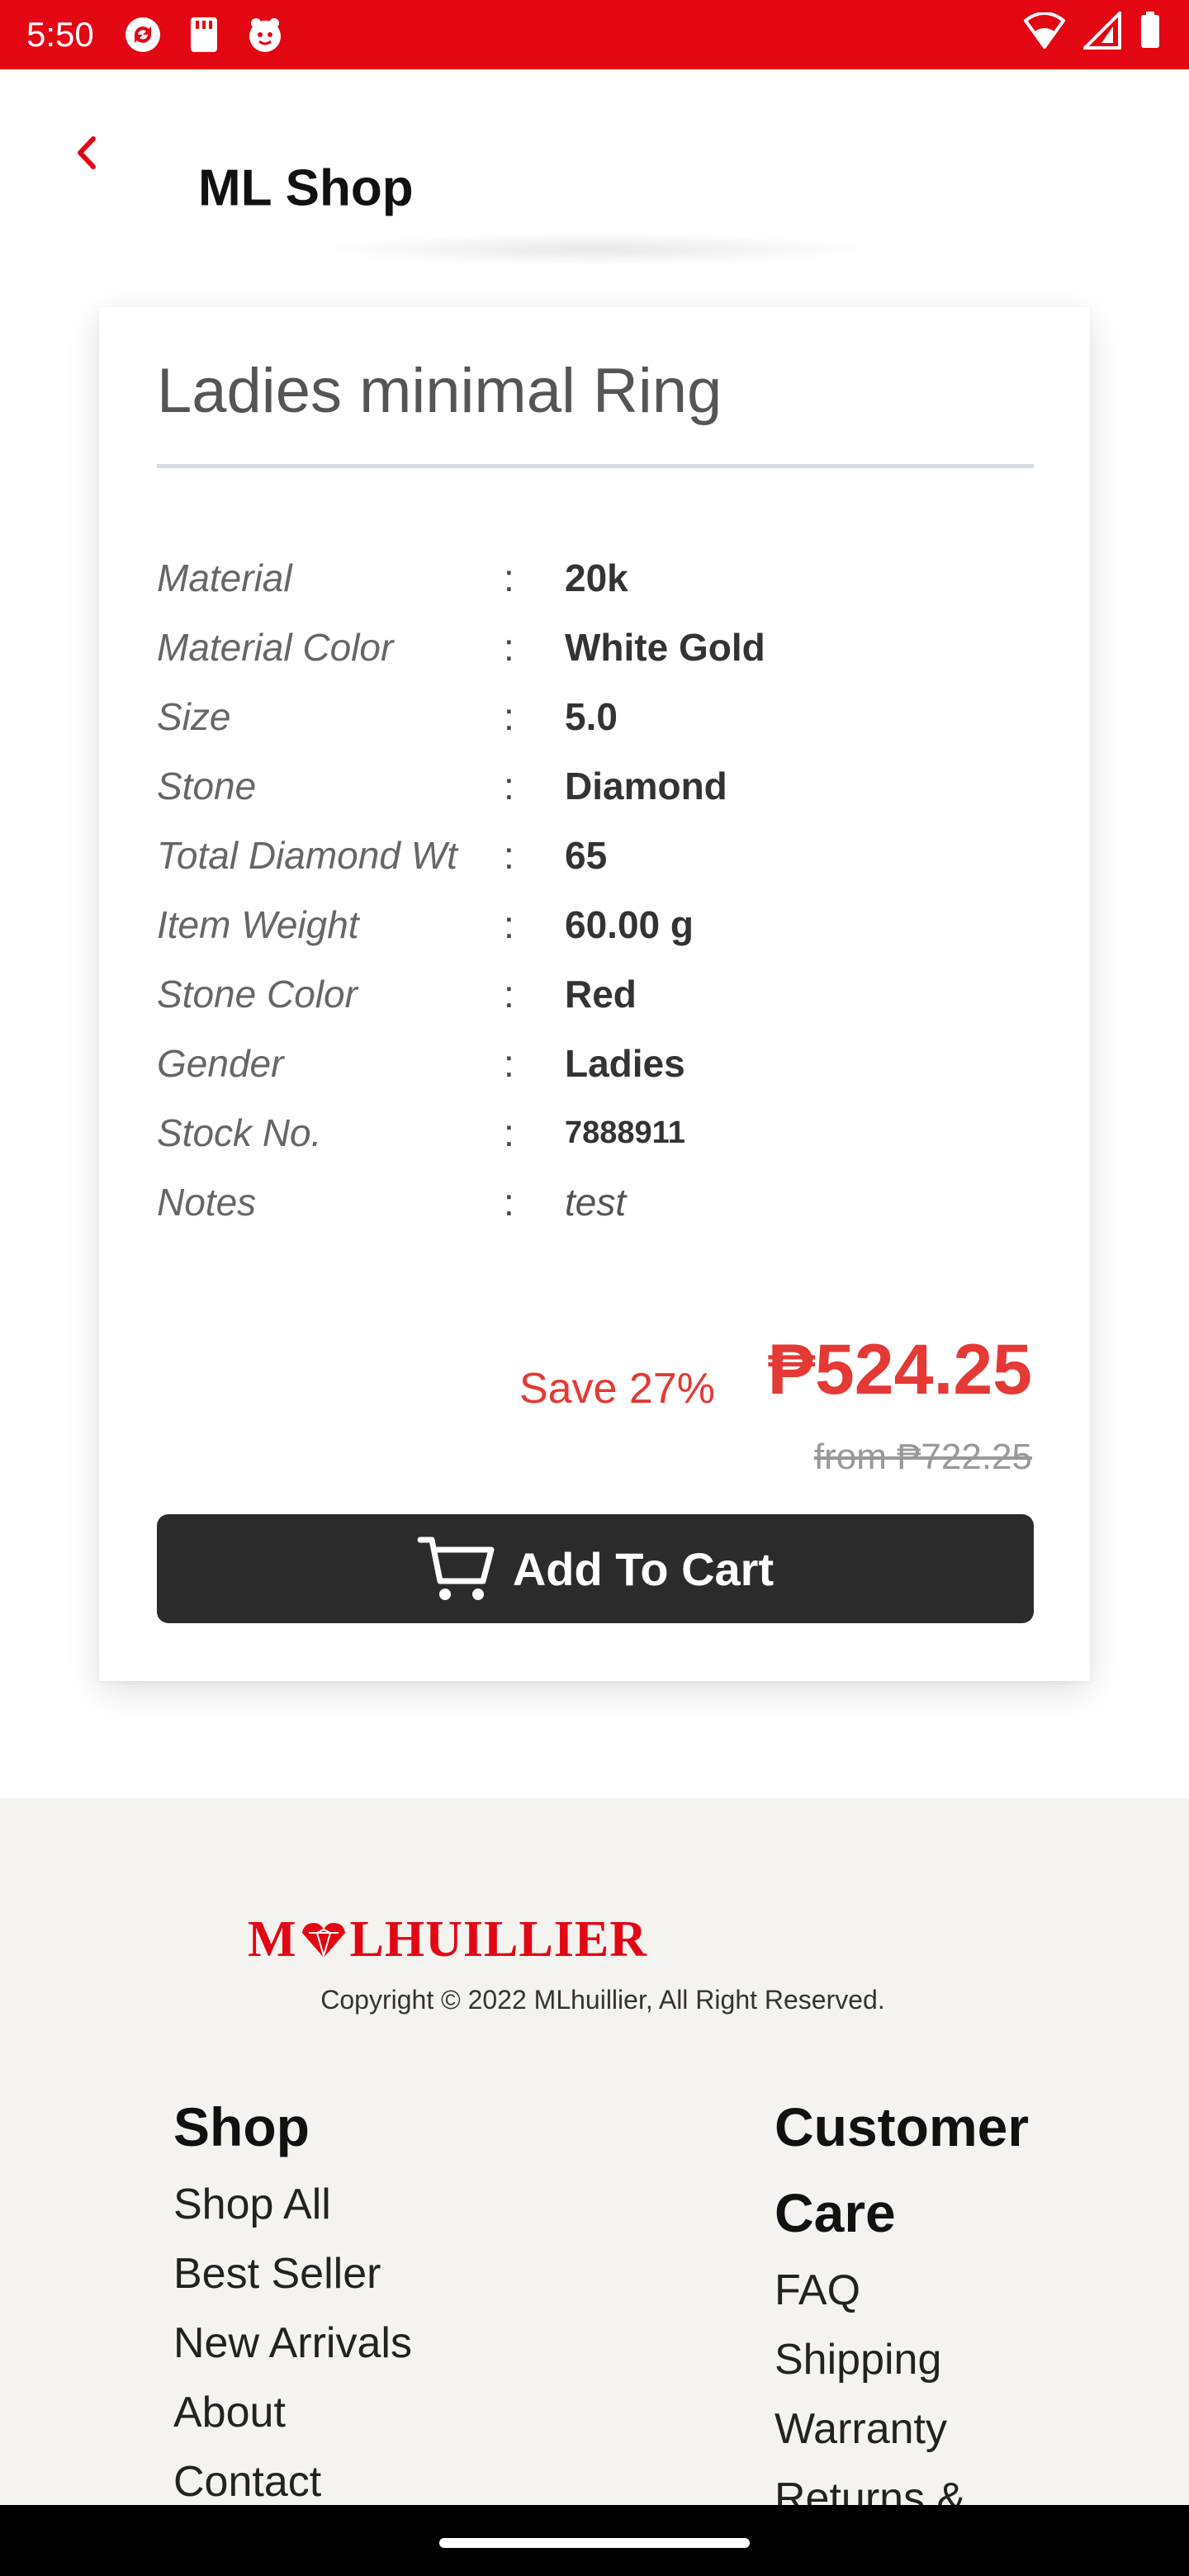 This screenshot has width=1189, height=2576. What do you see at coordinates (625, 1132) in the screenshot?
I see `spec-value: 7888911` at bounding box center [625, 1132].